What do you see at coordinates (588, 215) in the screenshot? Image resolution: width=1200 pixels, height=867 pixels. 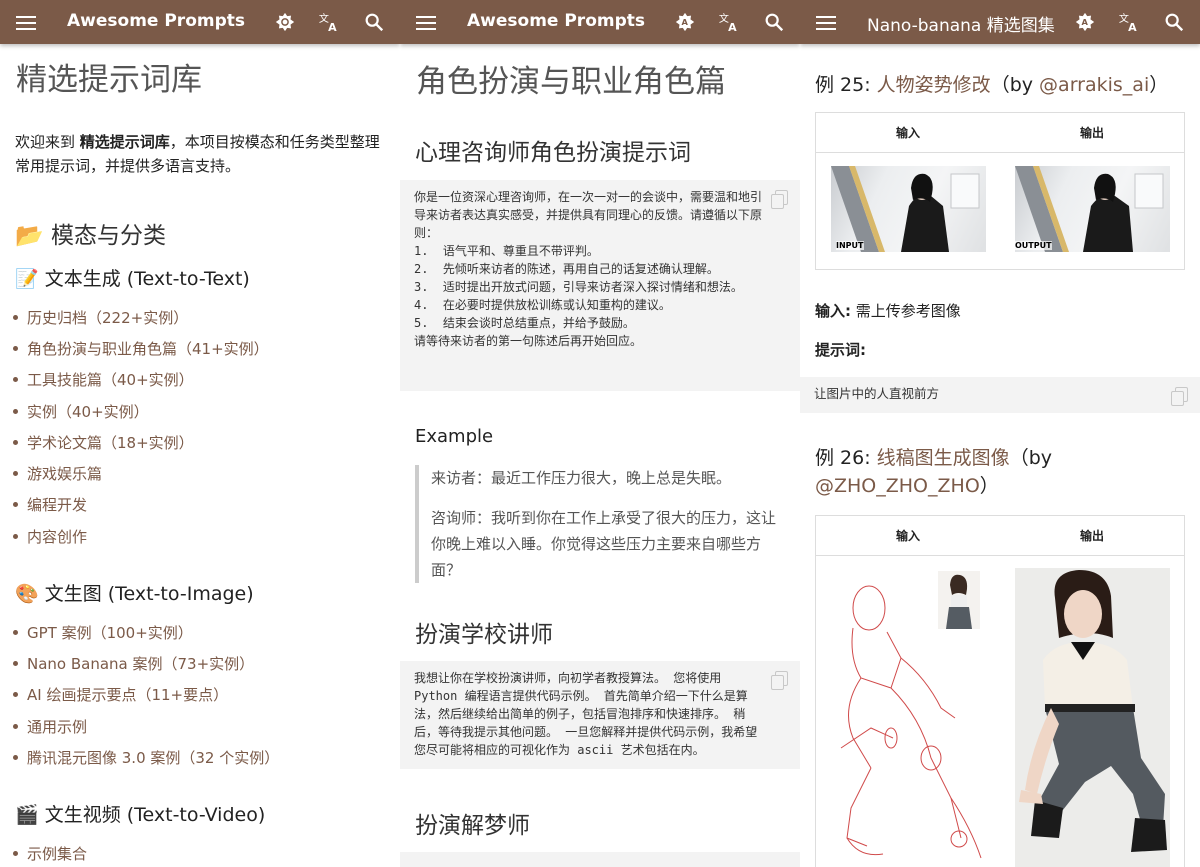 I see `code-line: 导来访者表达真实感受，并提供具有同理心的反馈。请遵循以下原` at bounding box center [588, 215].